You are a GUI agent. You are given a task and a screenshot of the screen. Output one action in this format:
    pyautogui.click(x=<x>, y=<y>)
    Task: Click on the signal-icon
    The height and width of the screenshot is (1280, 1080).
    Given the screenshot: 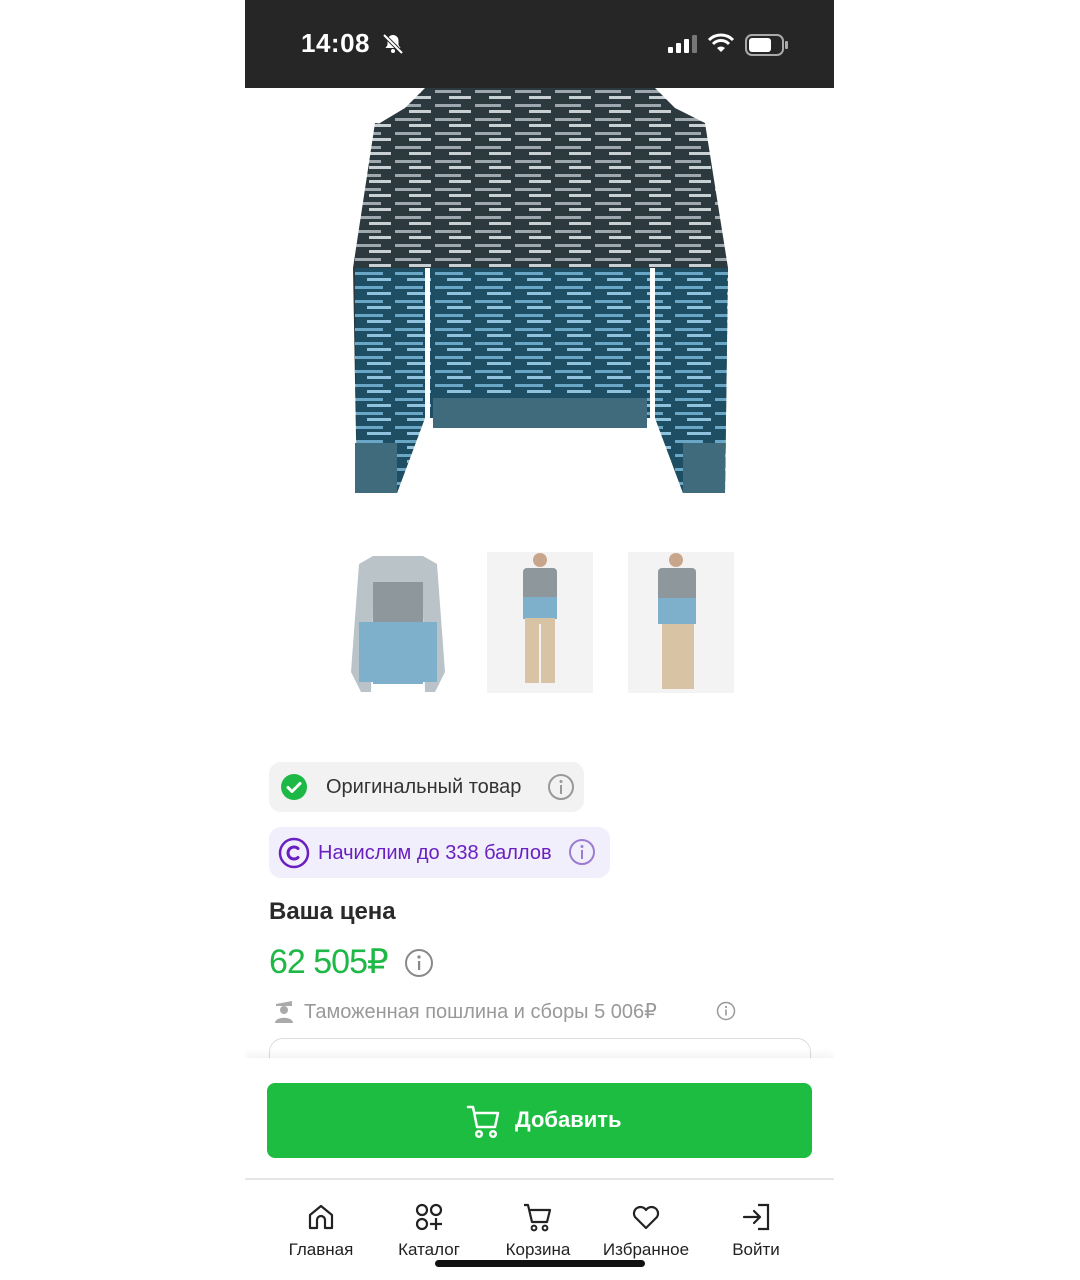 What is the action you would take?
    pyautogui.click(x=683, y=46)
    